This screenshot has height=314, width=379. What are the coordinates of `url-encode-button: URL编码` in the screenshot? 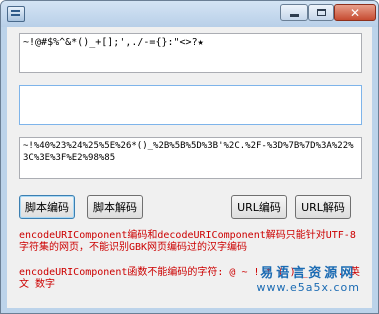 It's located at (259, 207).